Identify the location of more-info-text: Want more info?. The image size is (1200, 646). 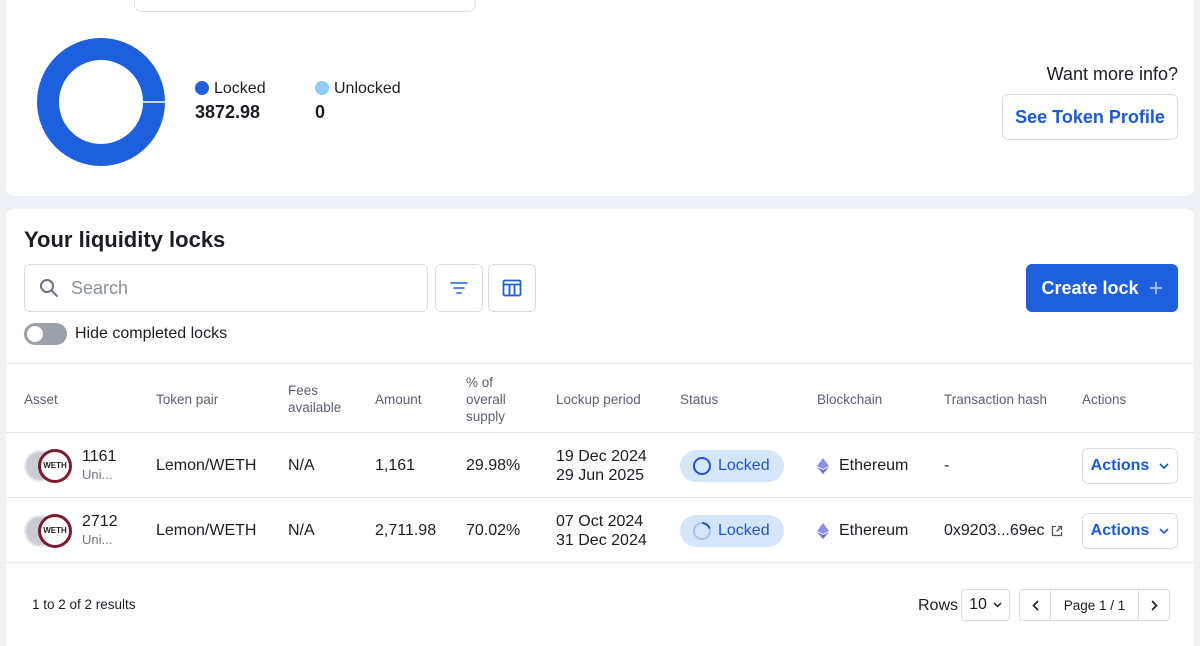
(1112, 74).